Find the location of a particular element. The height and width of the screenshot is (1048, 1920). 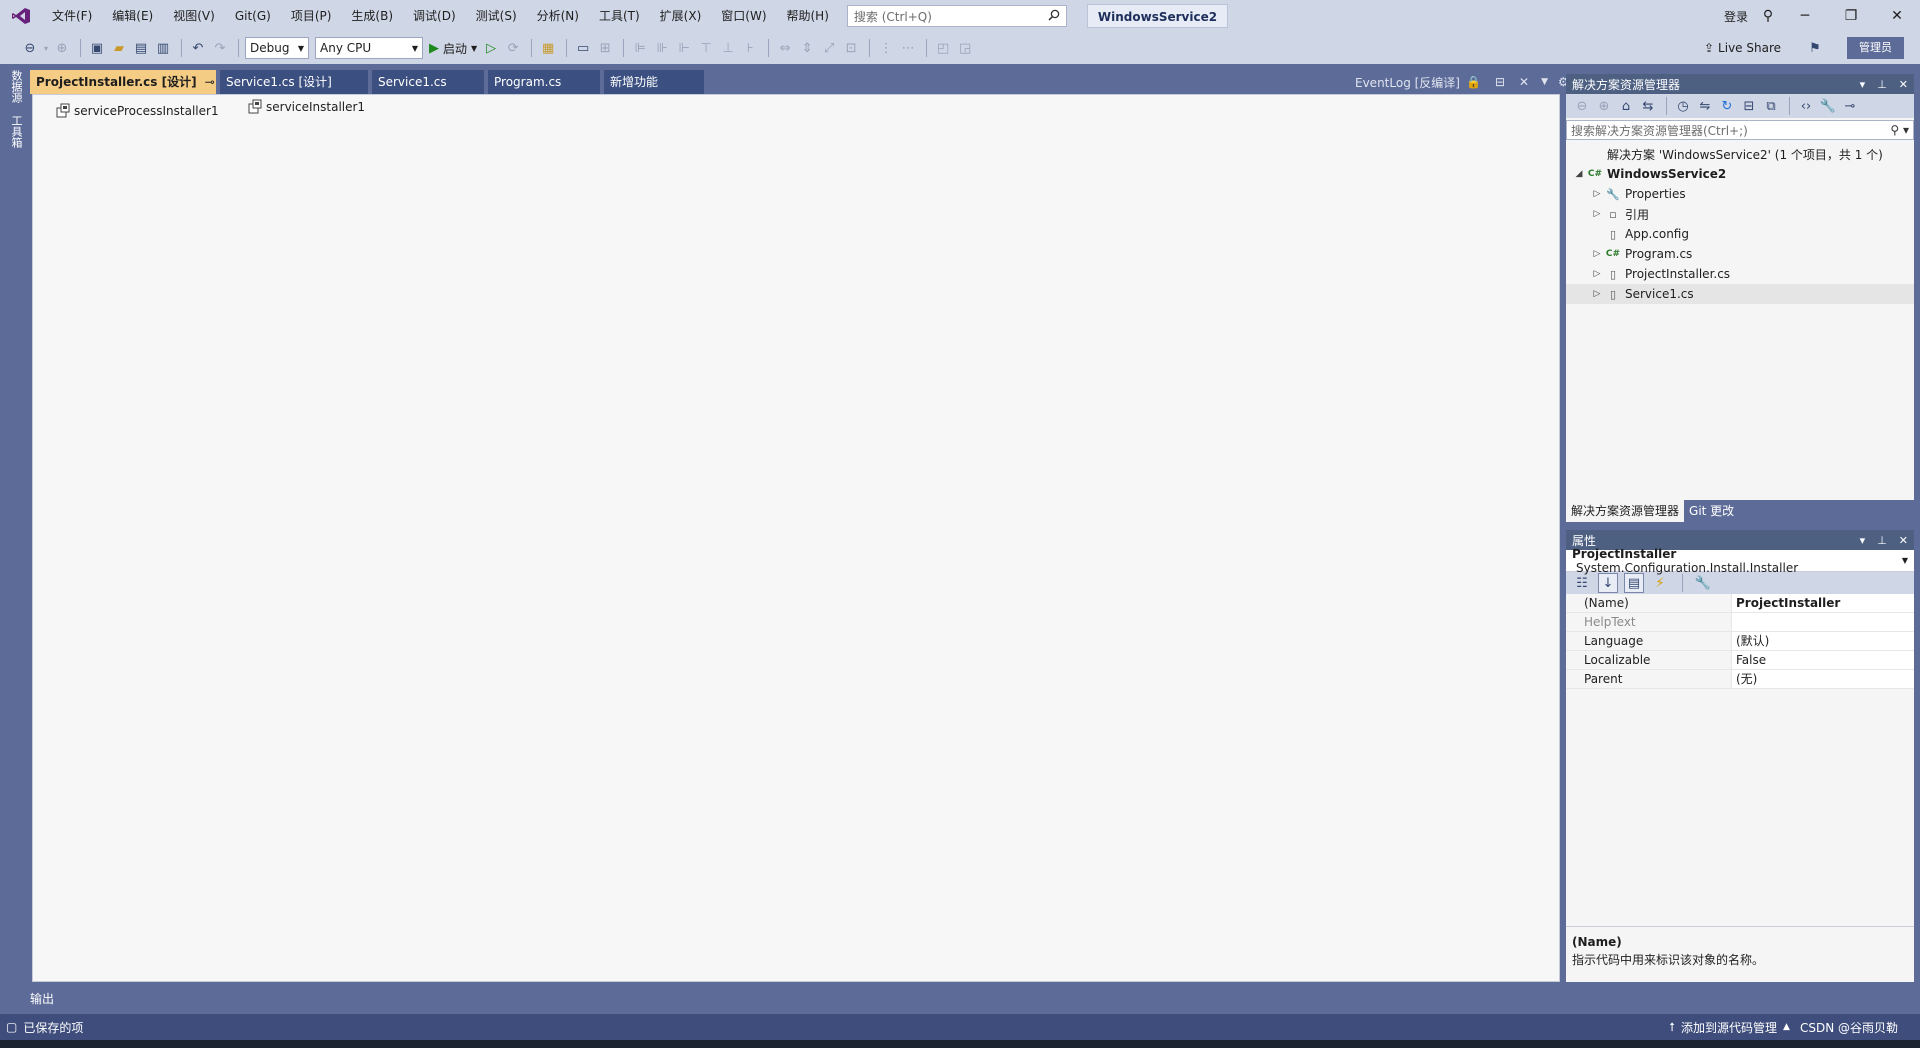

menu-item: 生成(B) is located at coordinates (372, 16).